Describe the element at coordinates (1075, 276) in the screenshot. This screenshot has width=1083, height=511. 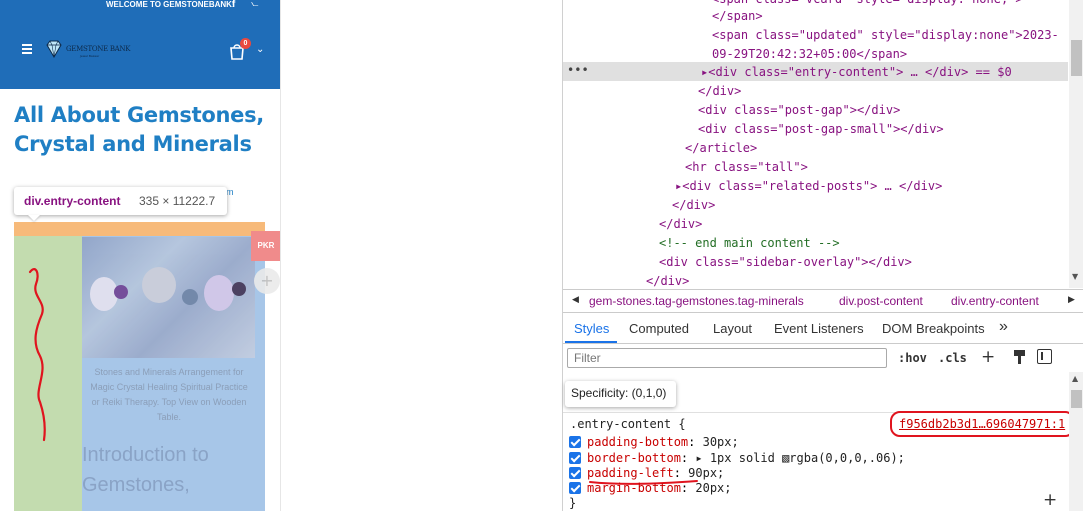
I see `scroll-down-arrow-icon: ▼` at that location.